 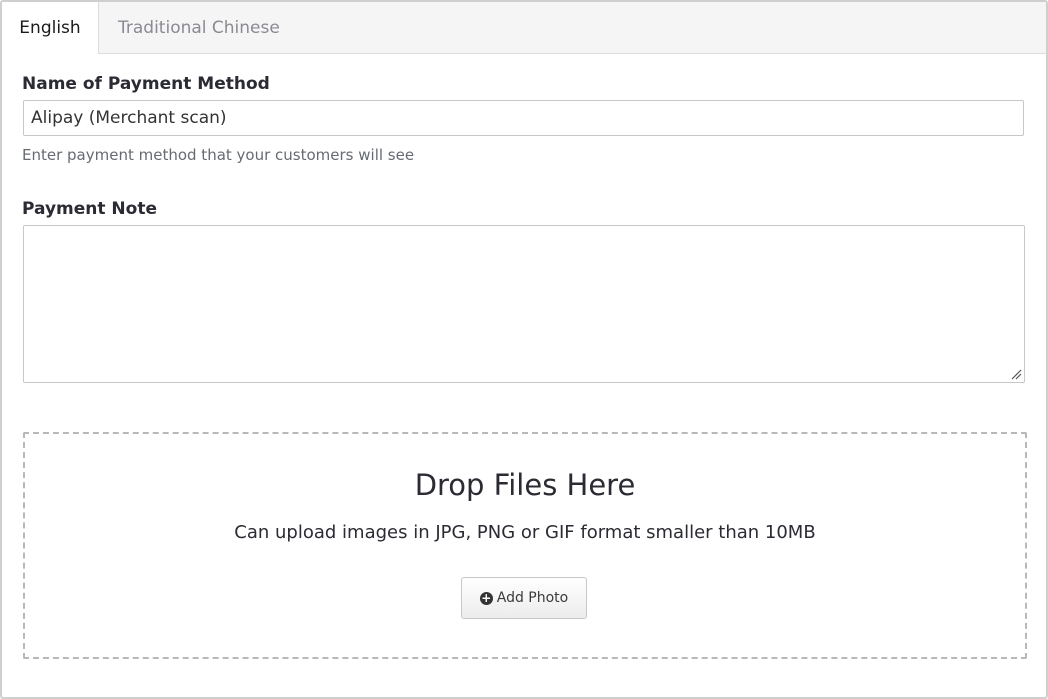 What do you see at coordinates (146, 84) in the screenshot?
I see `payment-method-label: Name of Payment Method` at bounding box center [146, 84].